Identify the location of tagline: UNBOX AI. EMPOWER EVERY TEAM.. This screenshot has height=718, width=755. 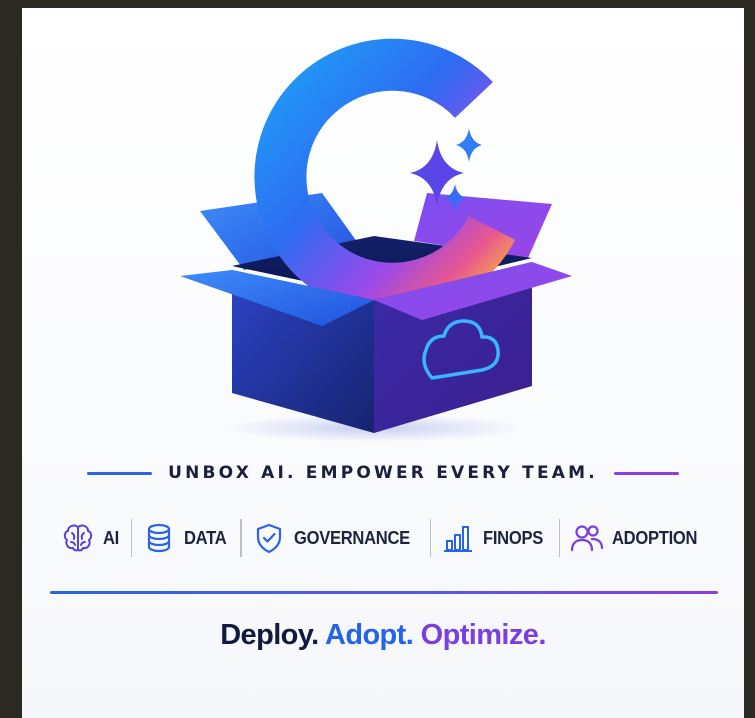
(383, 473).